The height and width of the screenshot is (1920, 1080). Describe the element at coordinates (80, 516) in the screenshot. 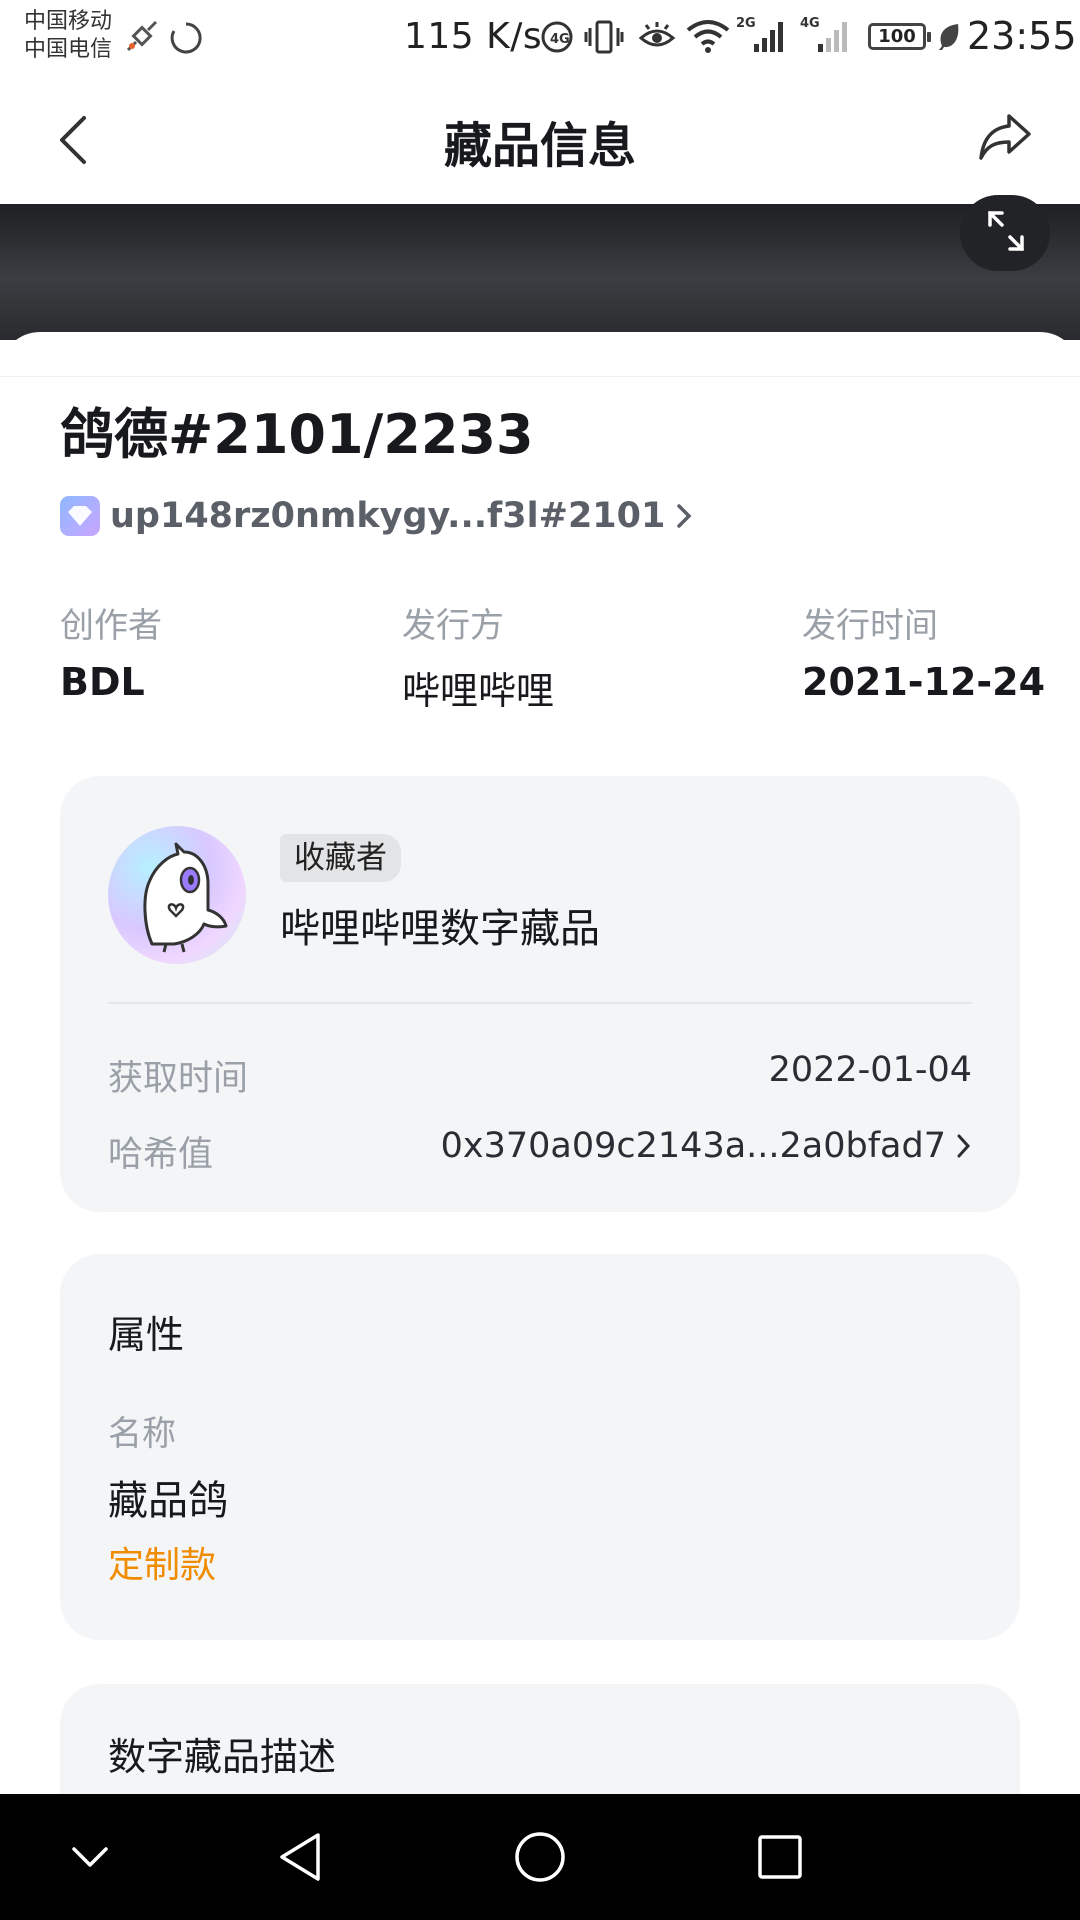

I see `diamond-icon` at that location.